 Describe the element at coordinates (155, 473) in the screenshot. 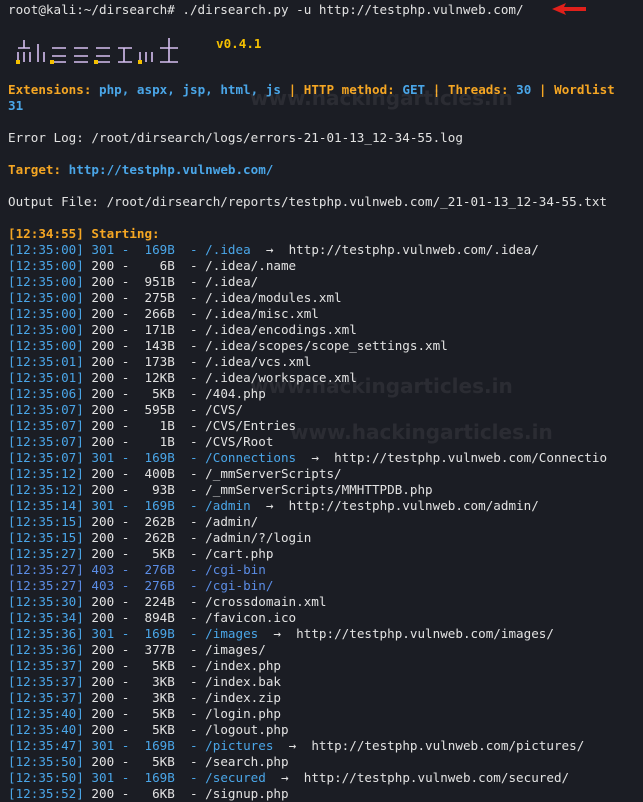

I see `response-size: 400B` at that location.